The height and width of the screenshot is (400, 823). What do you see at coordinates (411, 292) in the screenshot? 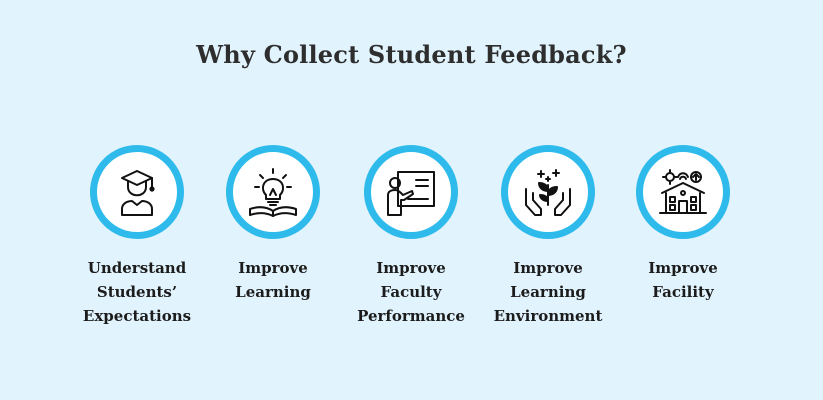
I see `reason-label: Improve Faculty Performance` at bounding box center [411, 292].